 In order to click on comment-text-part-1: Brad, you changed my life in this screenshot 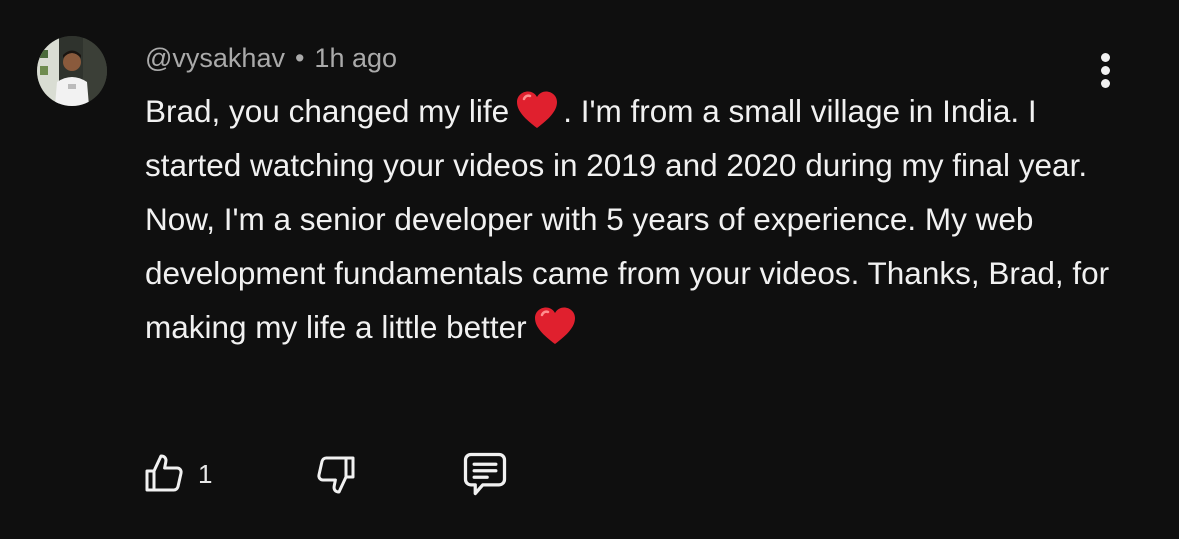, I will do `click(327, 111)`.